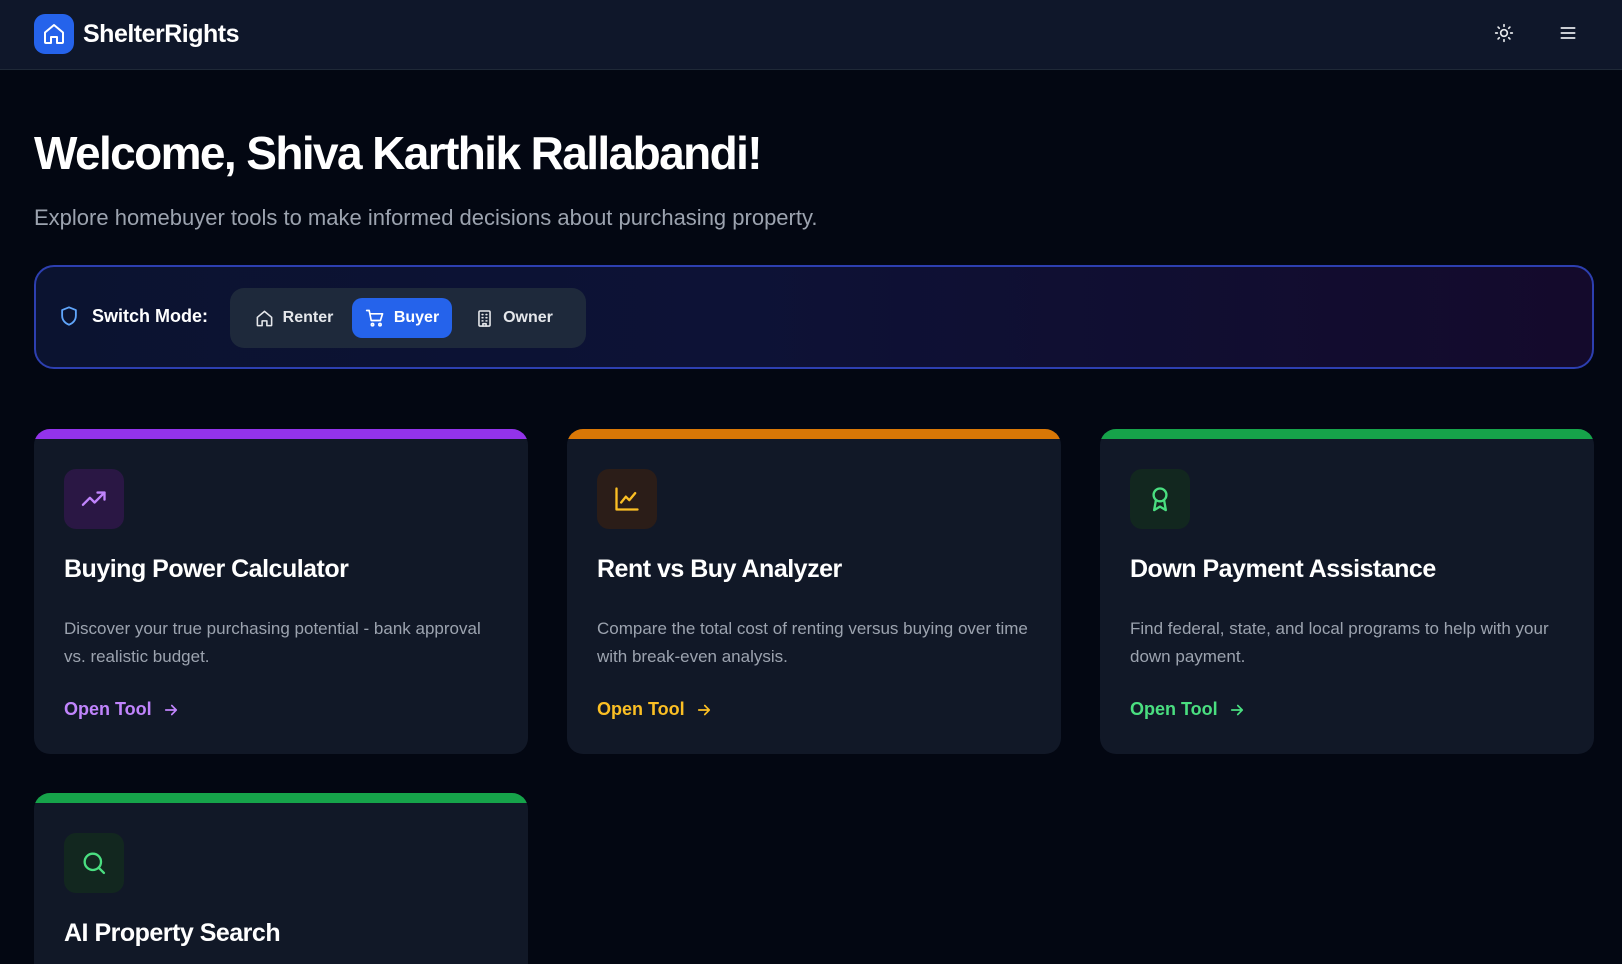 This screenshot has width=1622, height=964. I want to click on mode-buyer-button: Buyer, so click(402, 318).